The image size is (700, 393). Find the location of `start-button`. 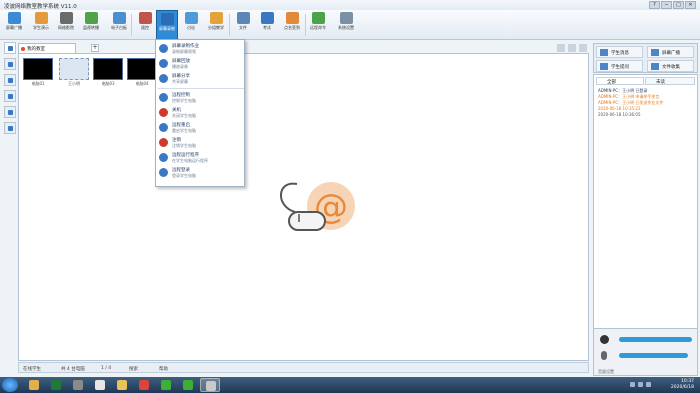

start-button is located at coordinates (10, 385).